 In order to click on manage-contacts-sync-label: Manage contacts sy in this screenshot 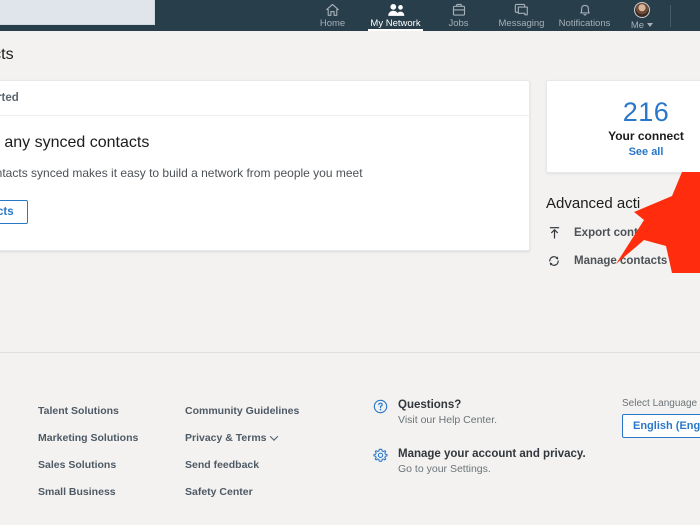, I will do `click(629, 261)`.